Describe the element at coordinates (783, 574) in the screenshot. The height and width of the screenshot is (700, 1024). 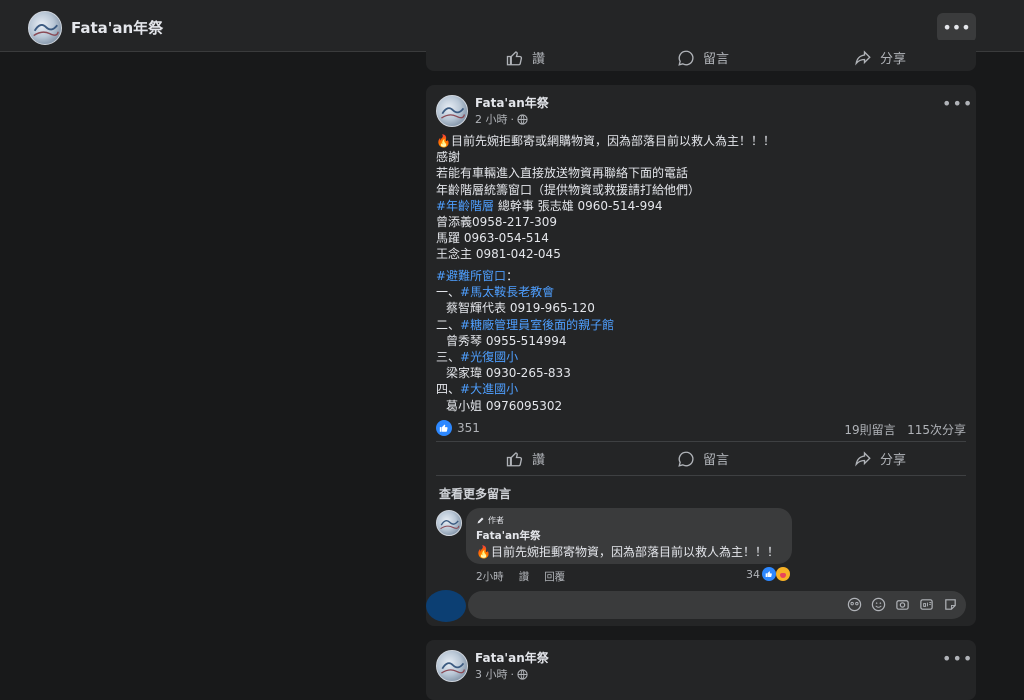
I see `care-reaction-icon` at that location.